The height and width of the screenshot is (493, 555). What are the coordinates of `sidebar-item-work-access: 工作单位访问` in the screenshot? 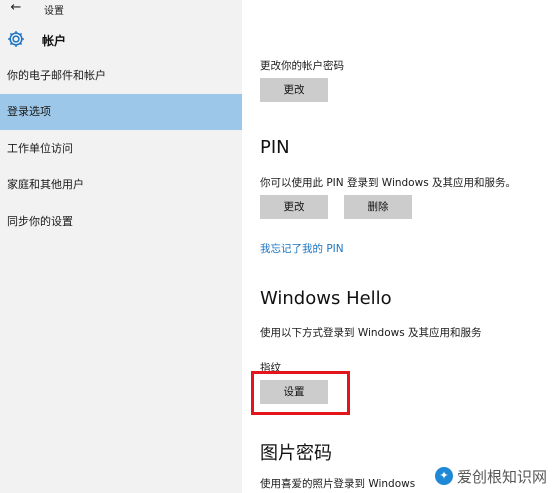 It's located at (121, 149).